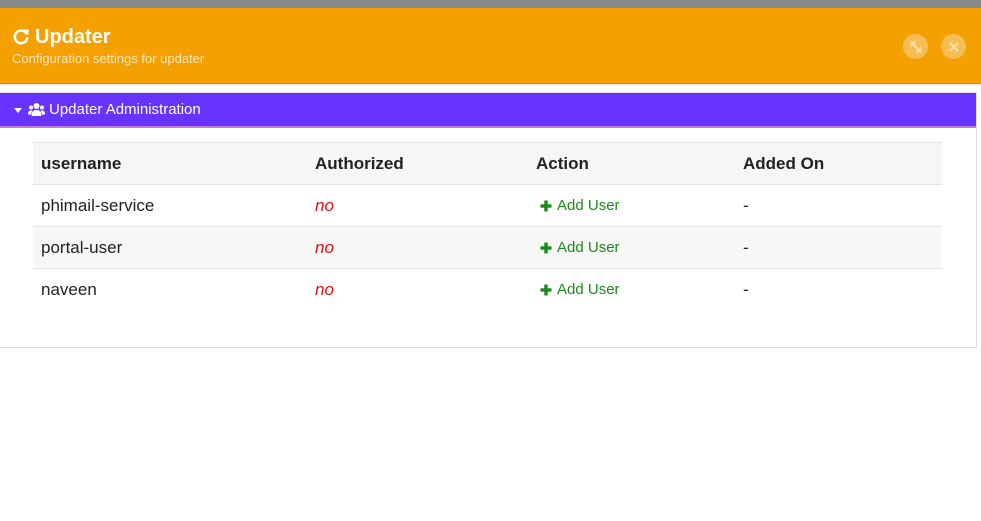  Describe the element at coordinates (490, 4) in the screenshot. I see `top-strip` at that location.